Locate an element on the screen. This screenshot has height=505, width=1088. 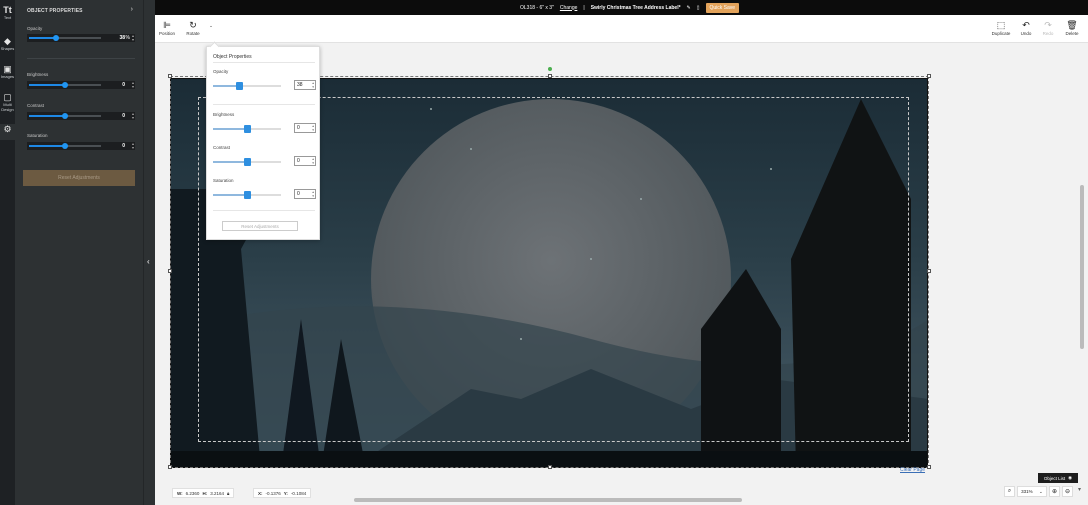
chevron-right-icon: › is located at coordinates (132, 9).